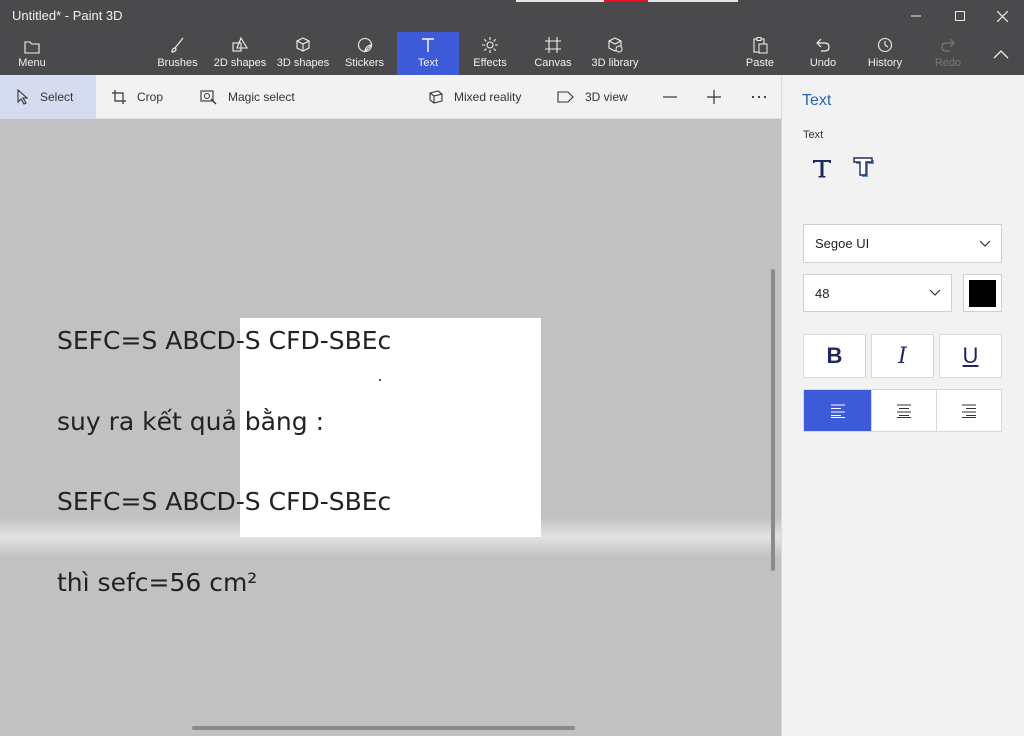 Image resolution: width=1024 pixels, height=736 pixels. I want to click on undo-icon, so click(823, 43).